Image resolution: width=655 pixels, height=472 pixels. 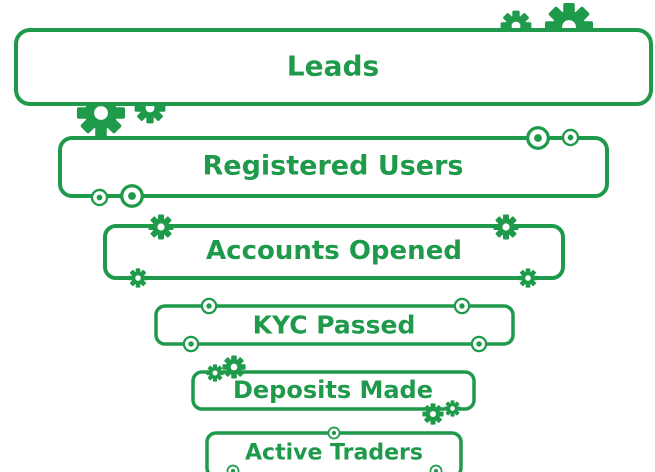 I want to click on funnel-stage-accounts-opened: Accounts Opened, so click(x=334, y=252).